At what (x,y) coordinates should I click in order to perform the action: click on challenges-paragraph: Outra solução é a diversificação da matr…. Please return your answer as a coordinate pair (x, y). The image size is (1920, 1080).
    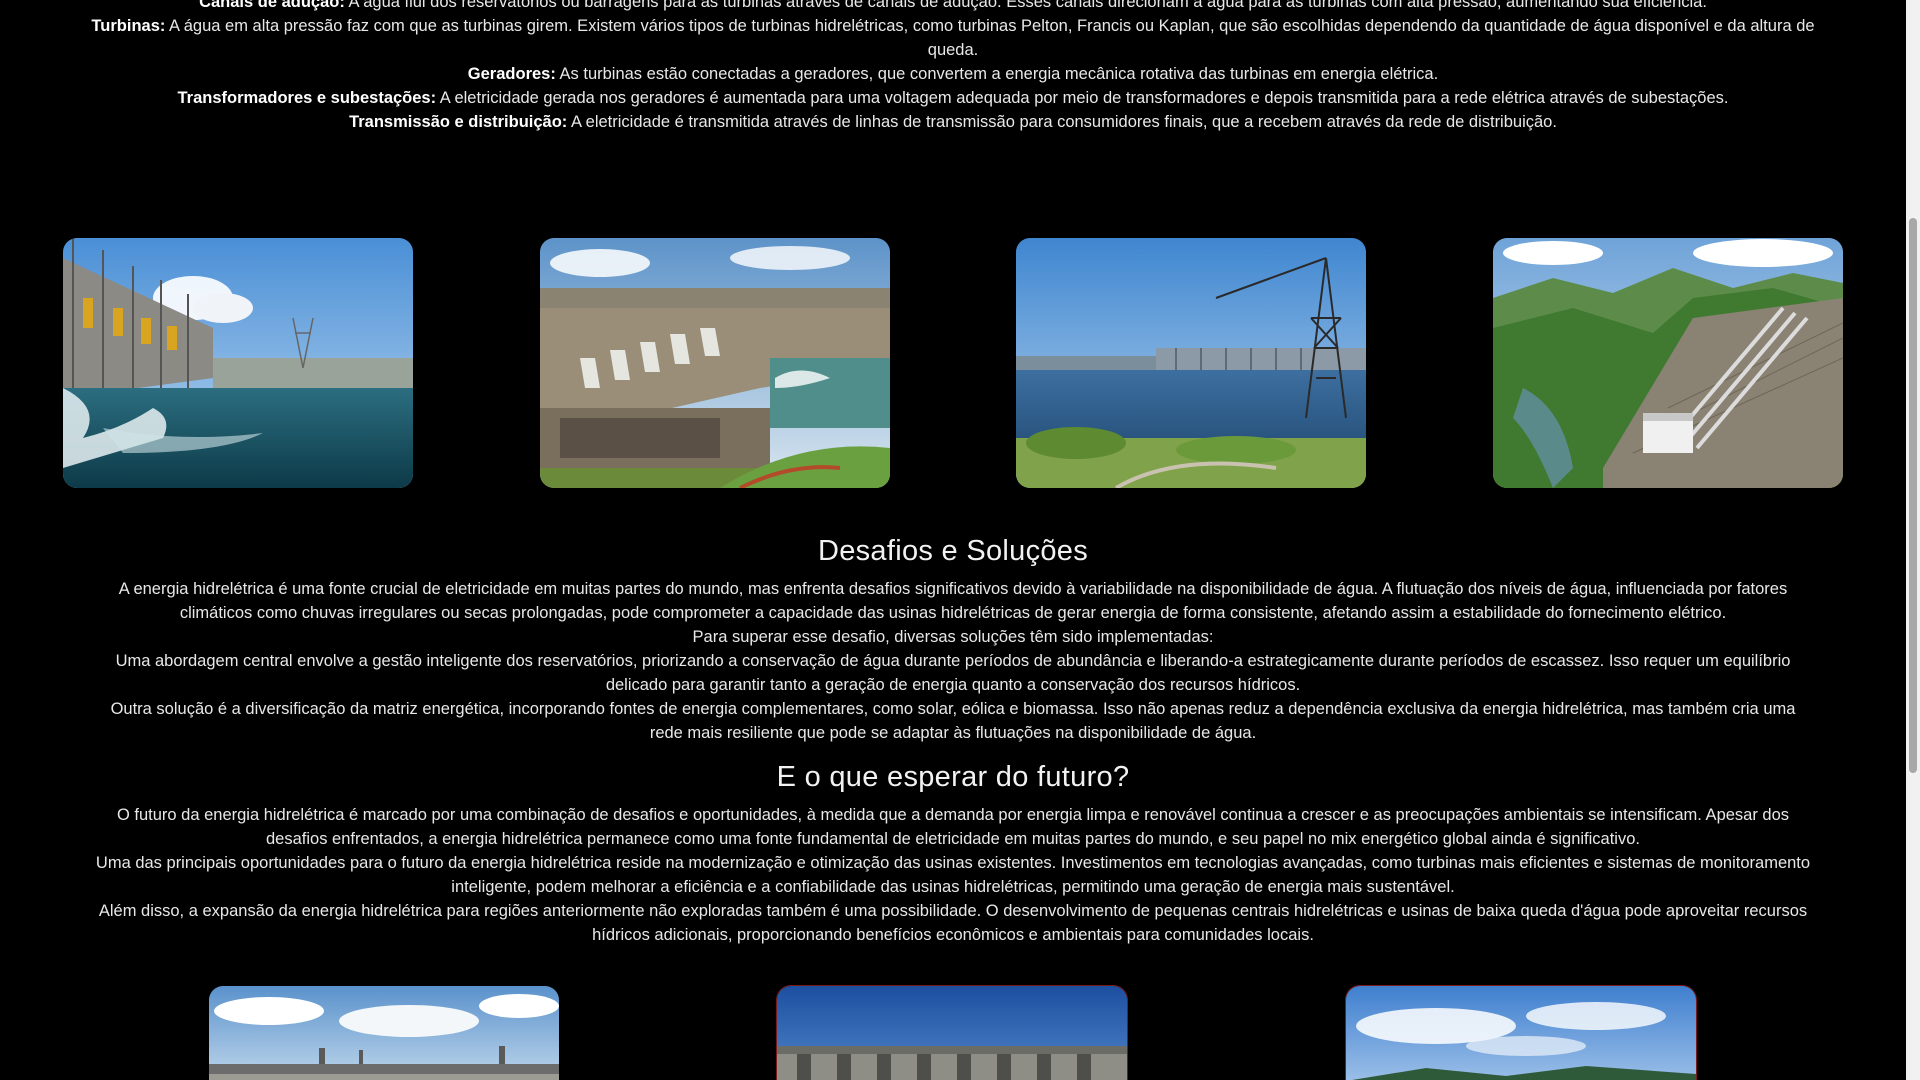
    Looking at the image, I should click on (953, 721).